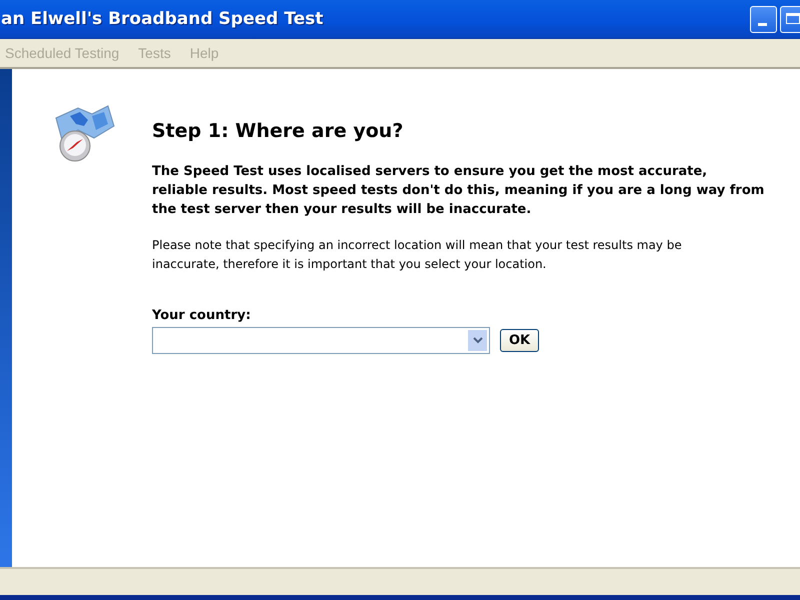  Describe the element at coordinates (278, 131) in the screenshot. I see `step-heading: Step 1: Where are you?` at that location.